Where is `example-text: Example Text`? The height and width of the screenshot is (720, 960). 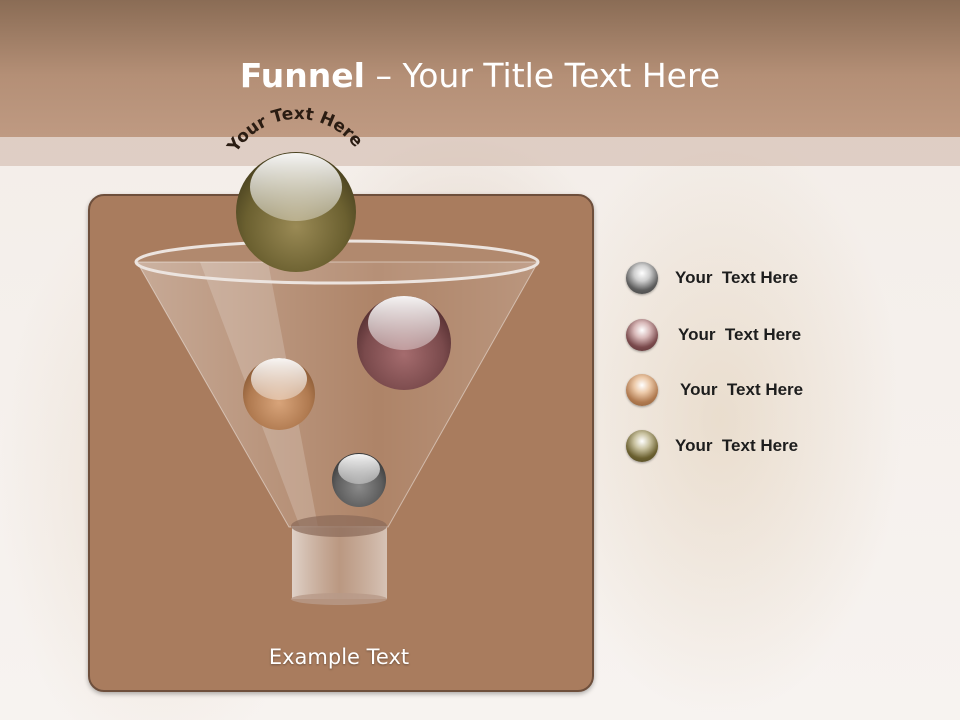 example-text: Example Text is located at coordinates (339, 657).